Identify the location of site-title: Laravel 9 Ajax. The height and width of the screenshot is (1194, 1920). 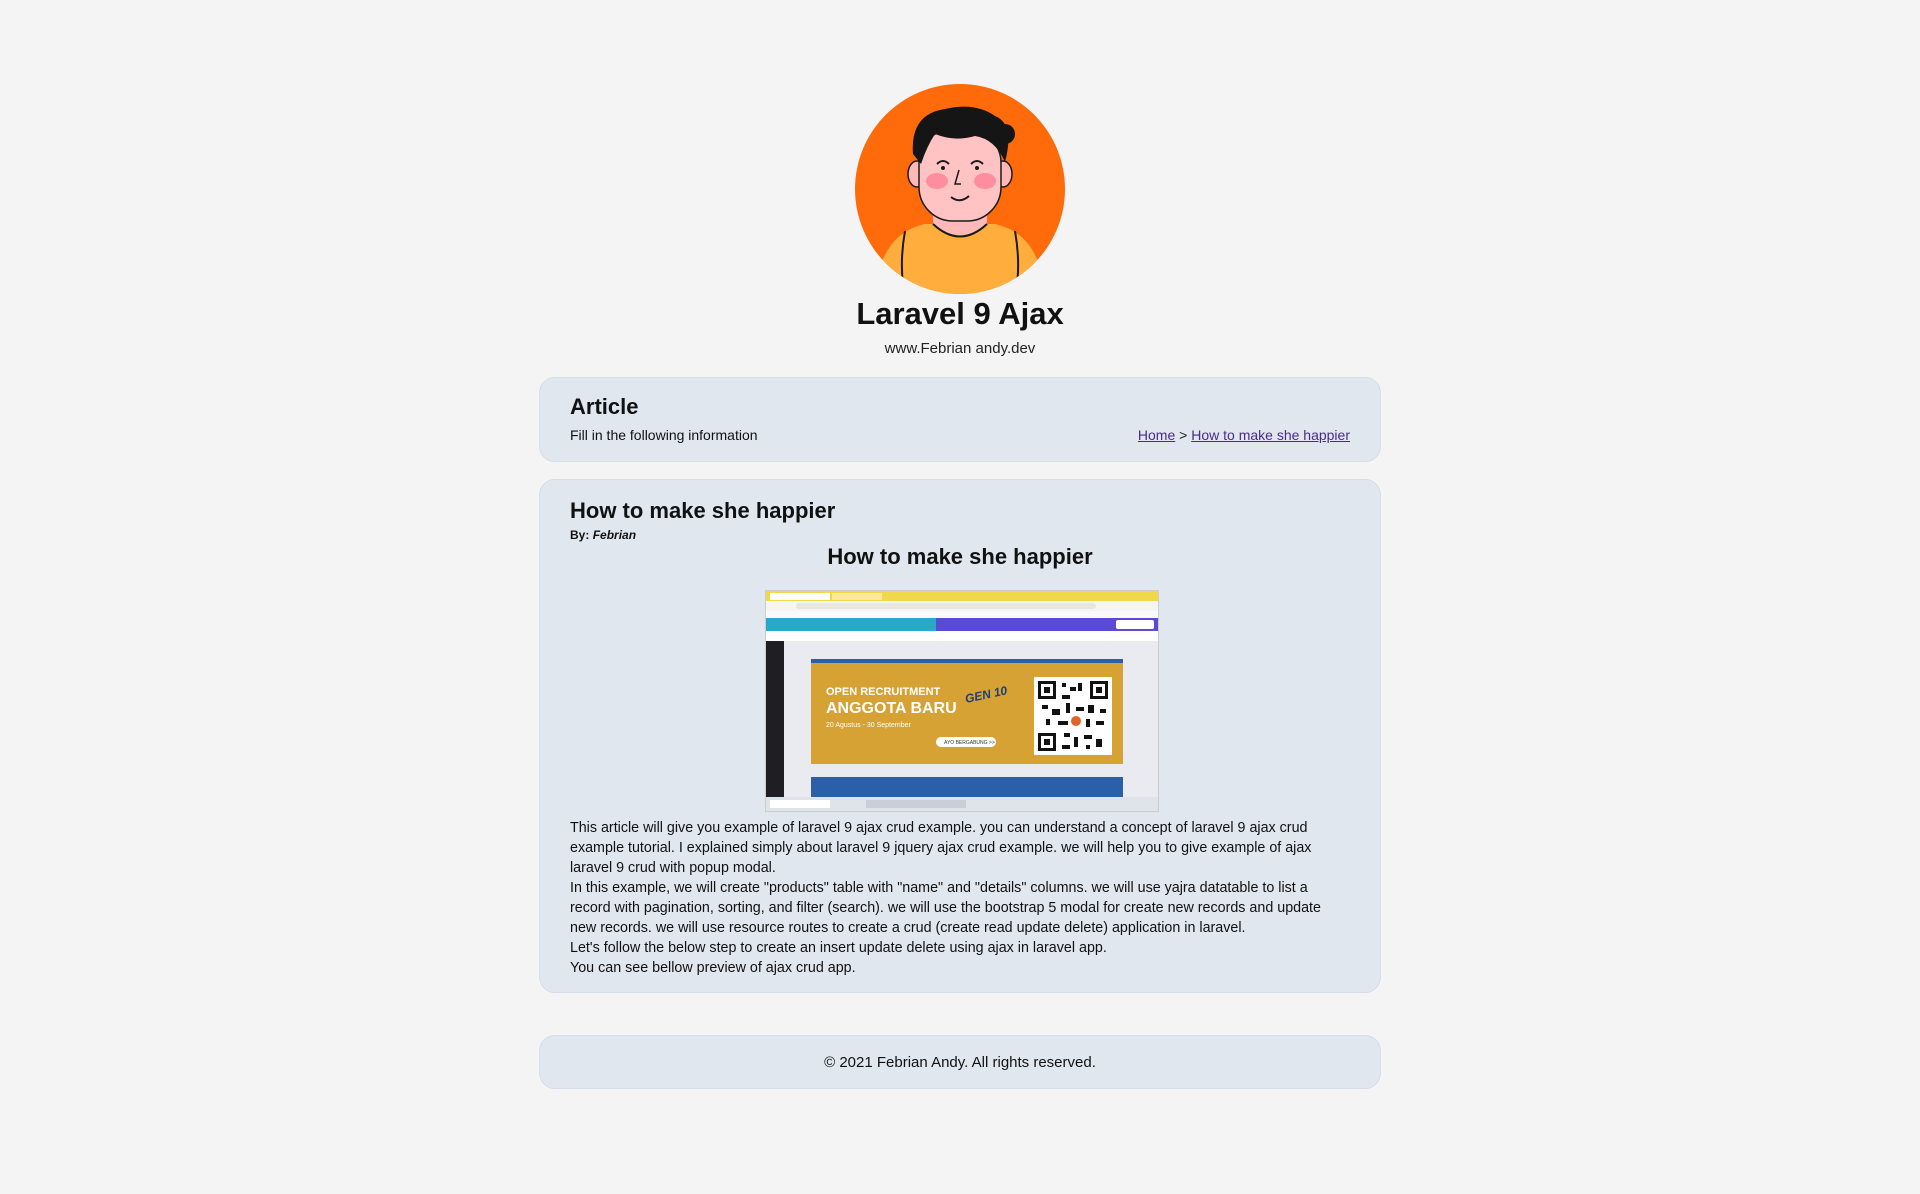
(960, 313).